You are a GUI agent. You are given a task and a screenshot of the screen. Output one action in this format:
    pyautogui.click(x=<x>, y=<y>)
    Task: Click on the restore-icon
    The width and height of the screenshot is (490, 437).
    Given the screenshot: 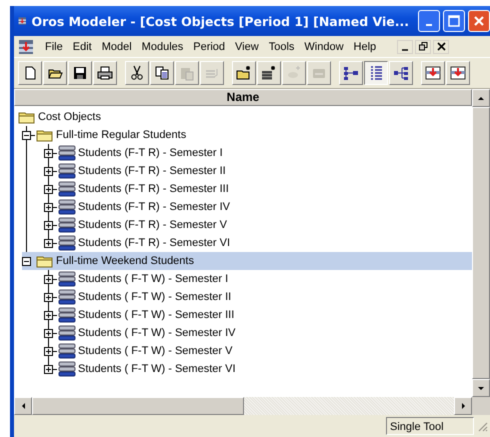 What is the action you would take?
    pyautogui.click(x=423, y=46)
    